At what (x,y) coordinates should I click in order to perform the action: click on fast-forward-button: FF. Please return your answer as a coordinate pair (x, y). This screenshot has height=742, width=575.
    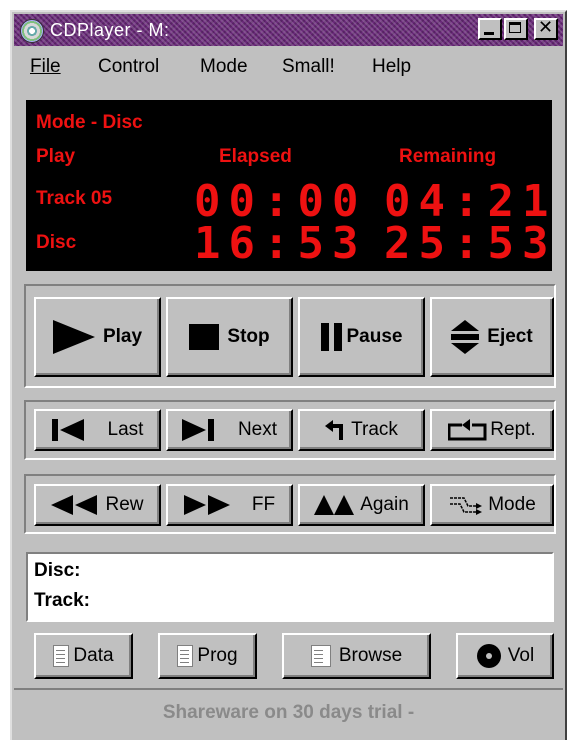
    Looking at the image, I should click on (229, 505).